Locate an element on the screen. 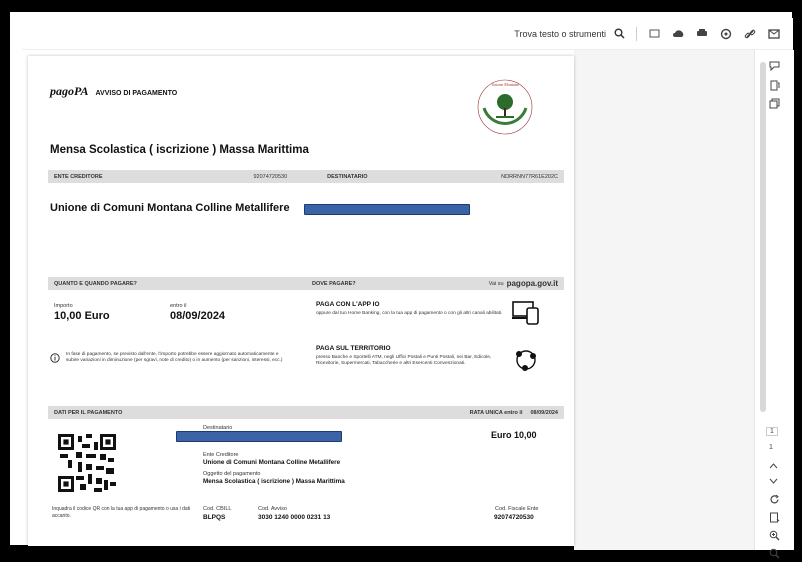  object-field-label: Oggetto del pagamento is located at coordinates (232, 474).